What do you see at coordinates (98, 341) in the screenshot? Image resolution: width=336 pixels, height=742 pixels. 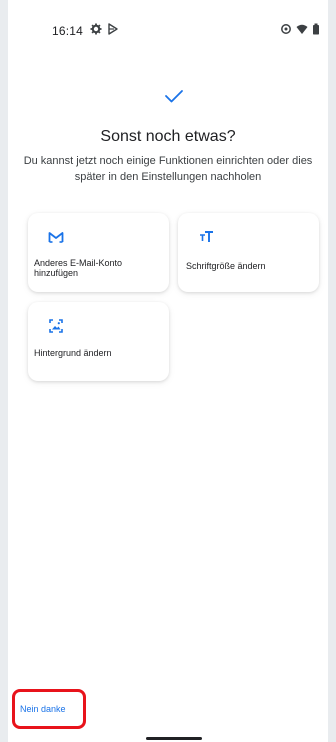 I see `change-wallpaper-card: Hintergrund ändern` at bounding box center [98, 341].